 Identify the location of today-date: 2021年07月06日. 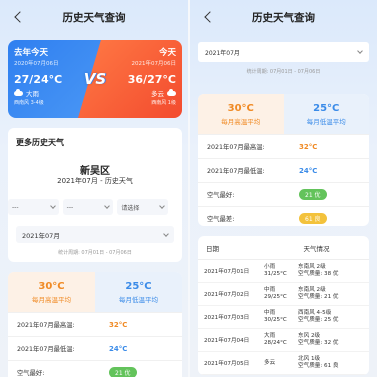
(154, 64).